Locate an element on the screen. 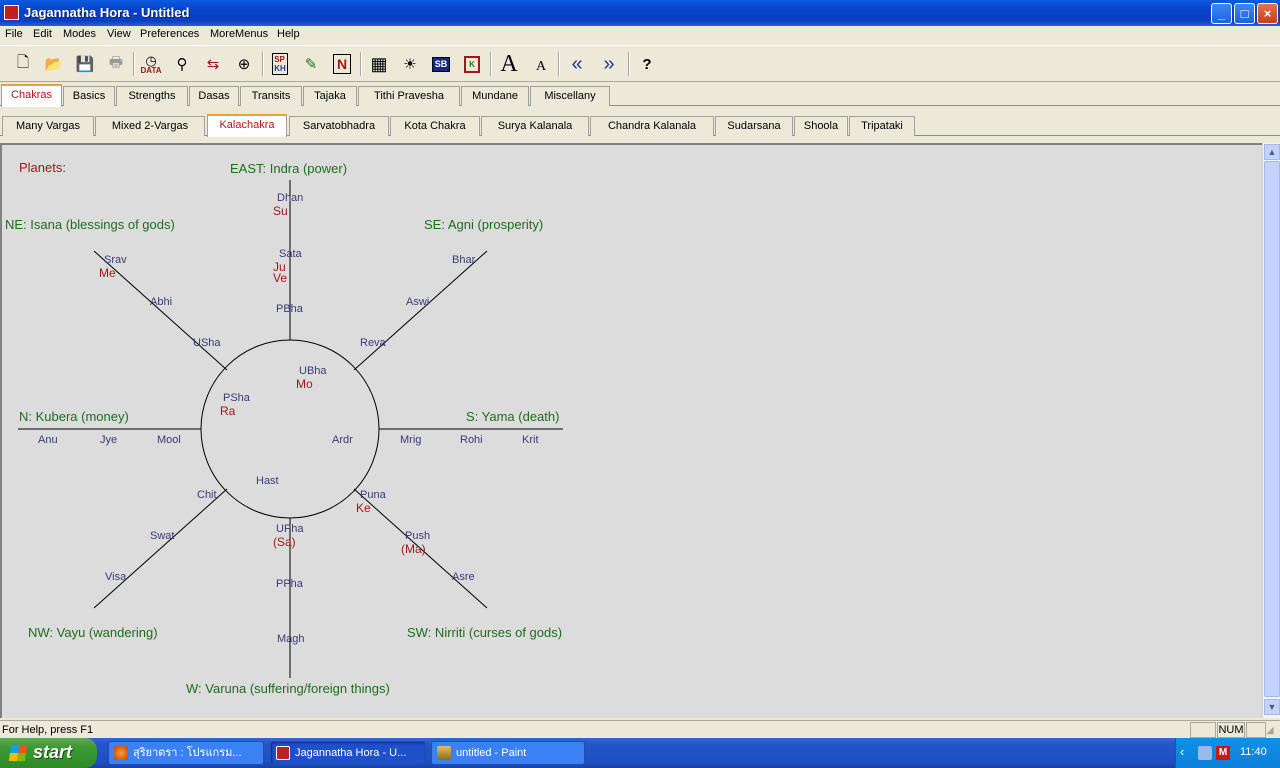 Image resolution: width=1280 pixels, height=768 pixels. tab-surya-kalanala: Surya Kalanala is located at coordinates (535, 126).